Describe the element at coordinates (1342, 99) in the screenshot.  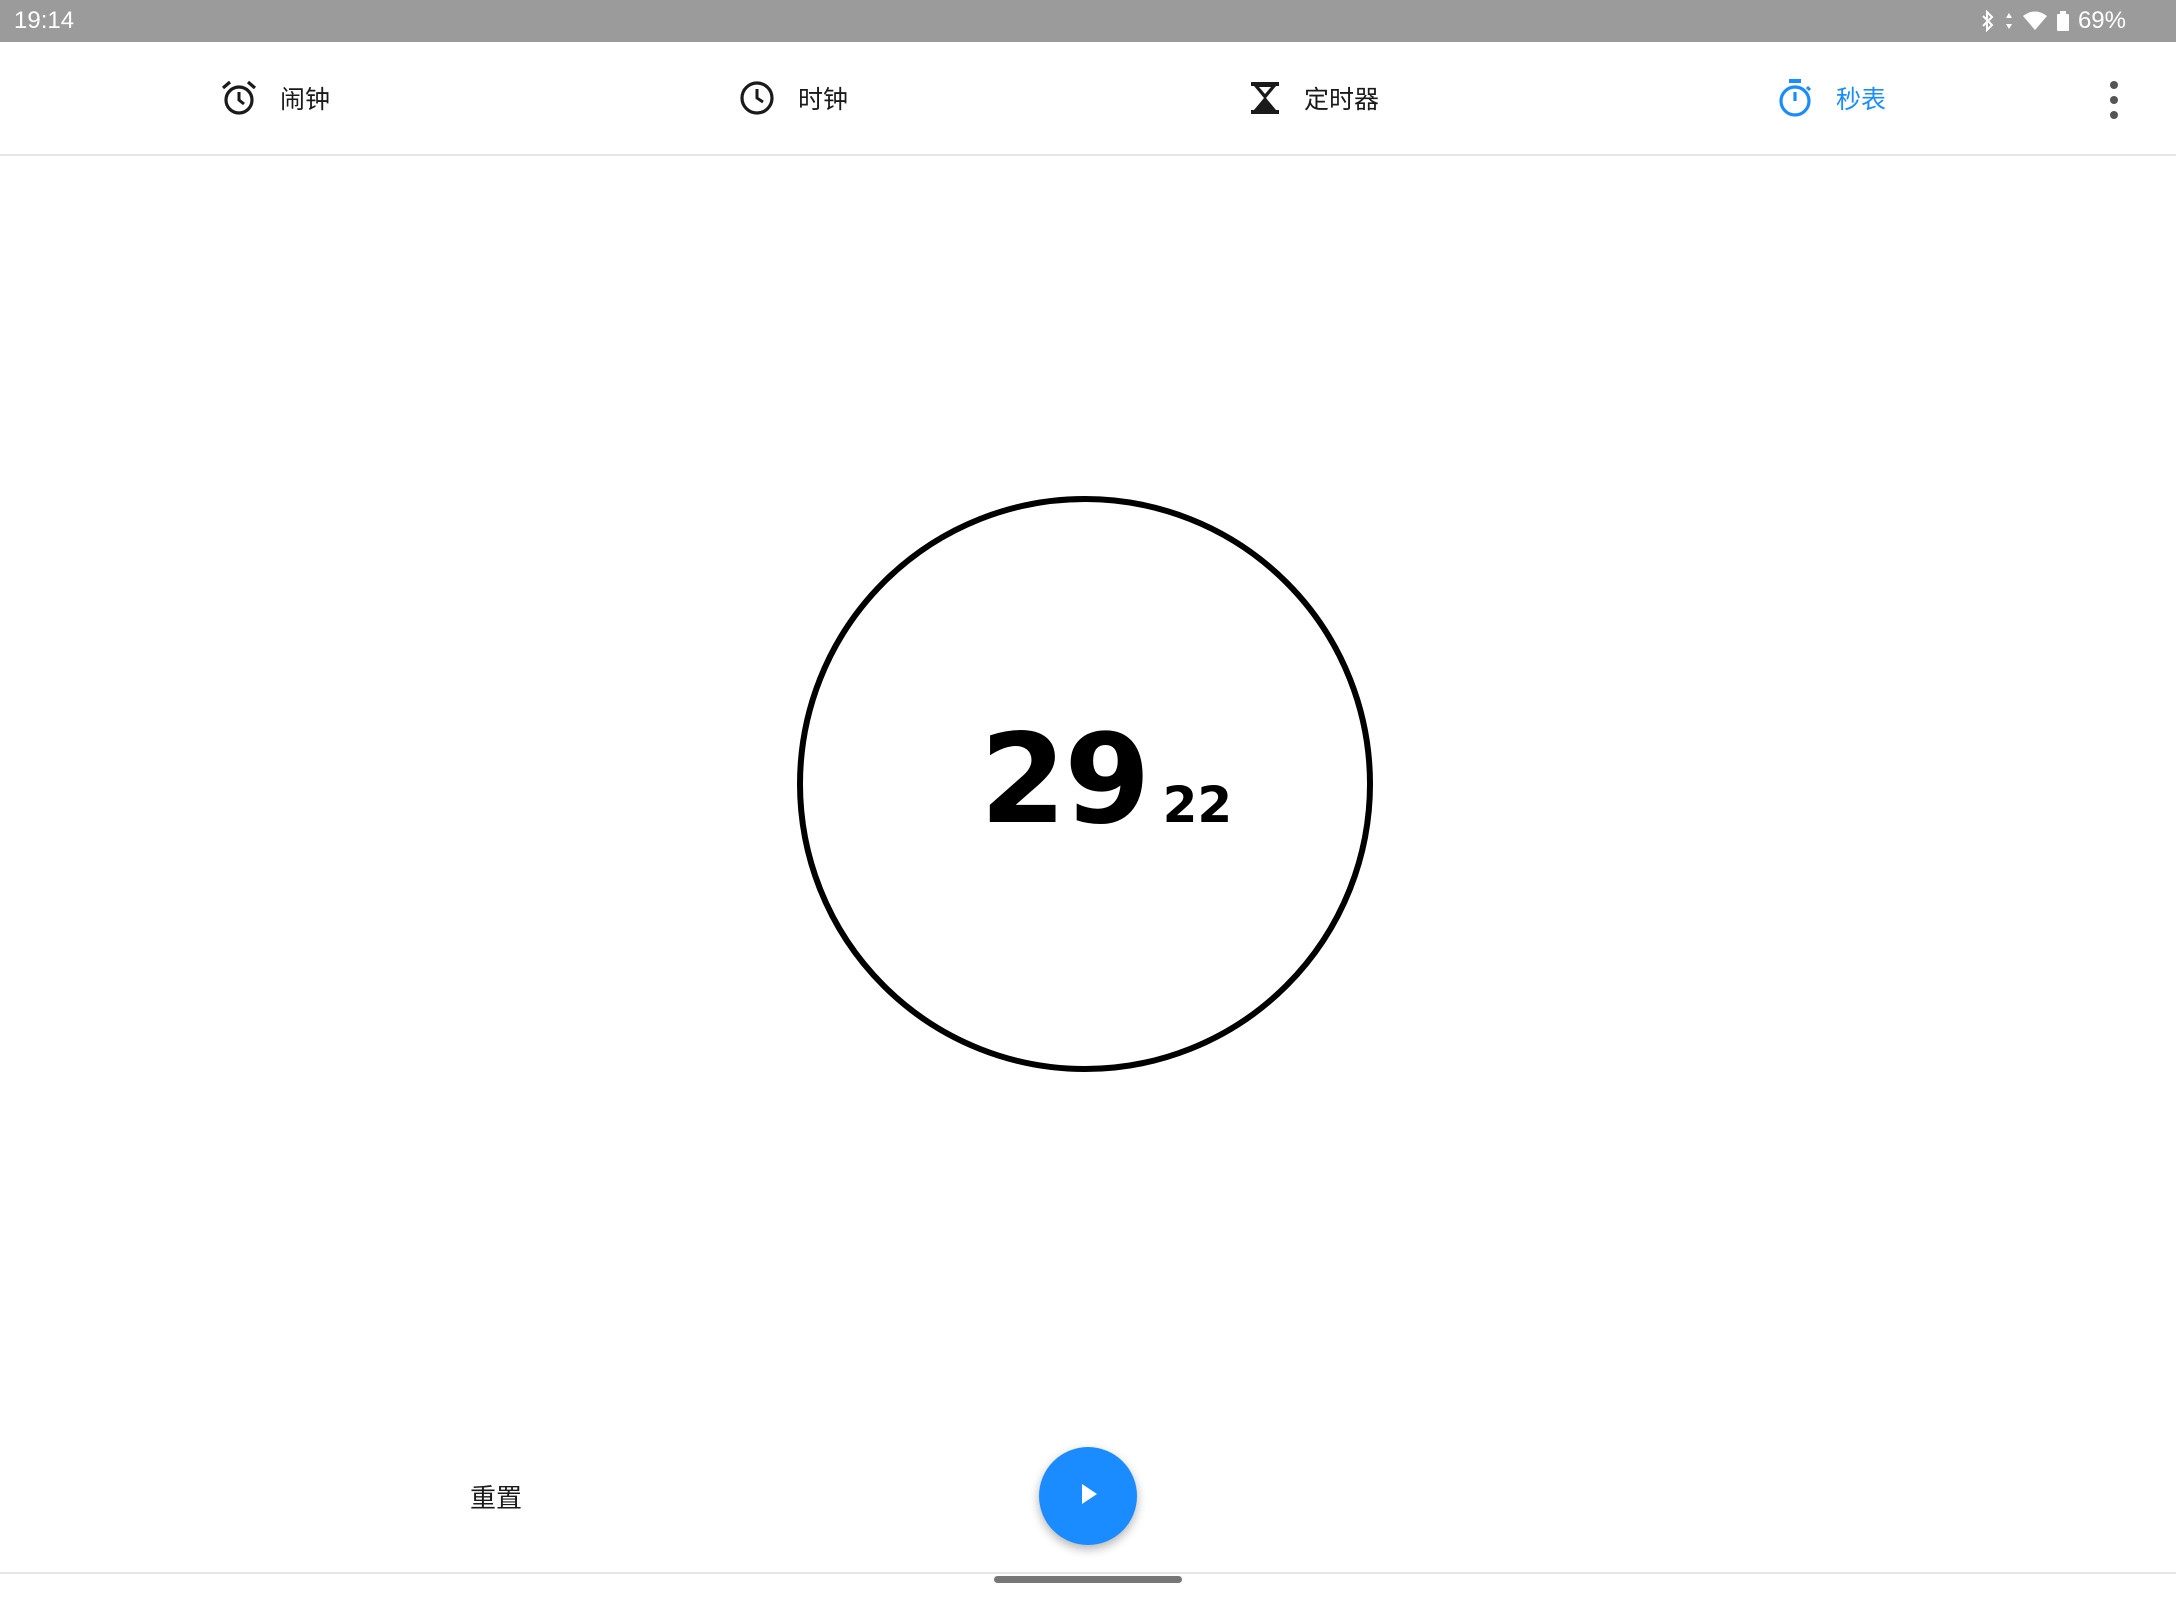
I see `tab-label: 定时器` at that location.